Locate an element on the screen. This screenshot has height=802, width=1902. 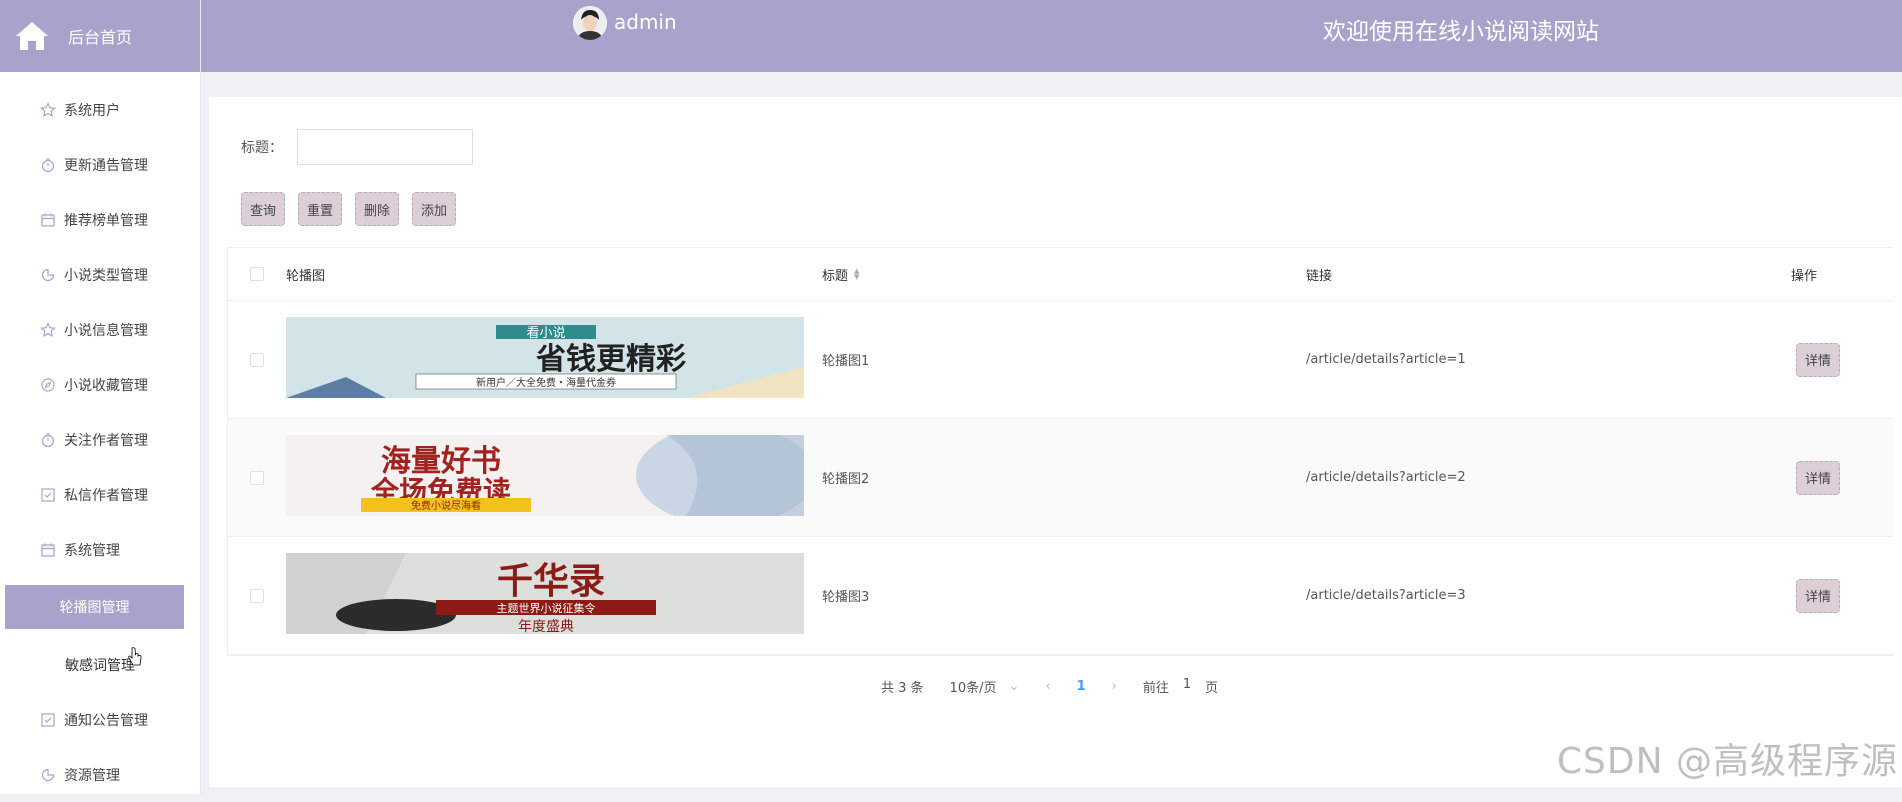
home-link: 后台首页 is located at coordinates (100, 36).